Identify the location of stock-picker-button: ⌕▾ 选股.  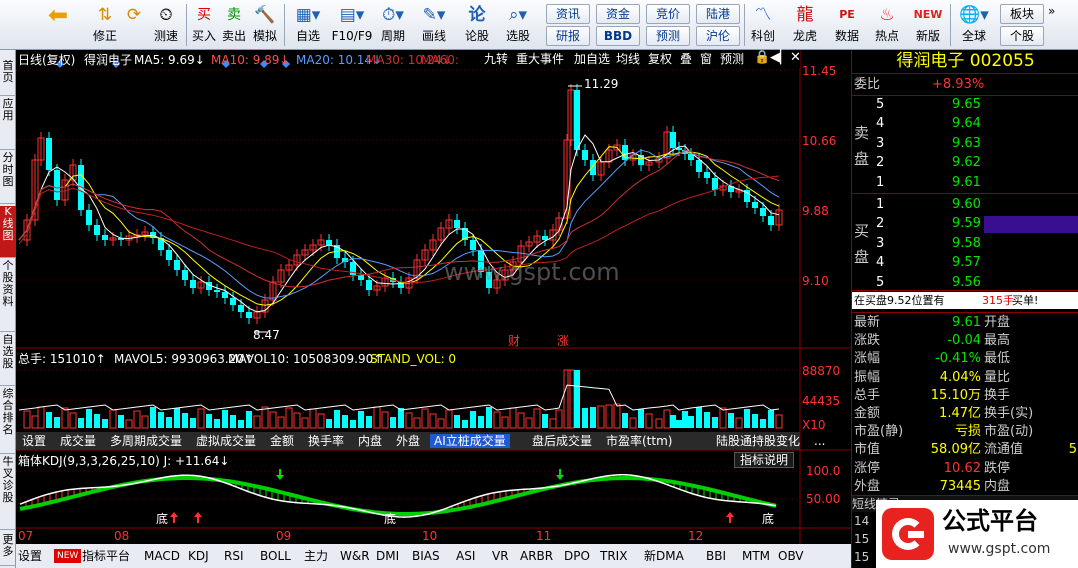
(518, 25).